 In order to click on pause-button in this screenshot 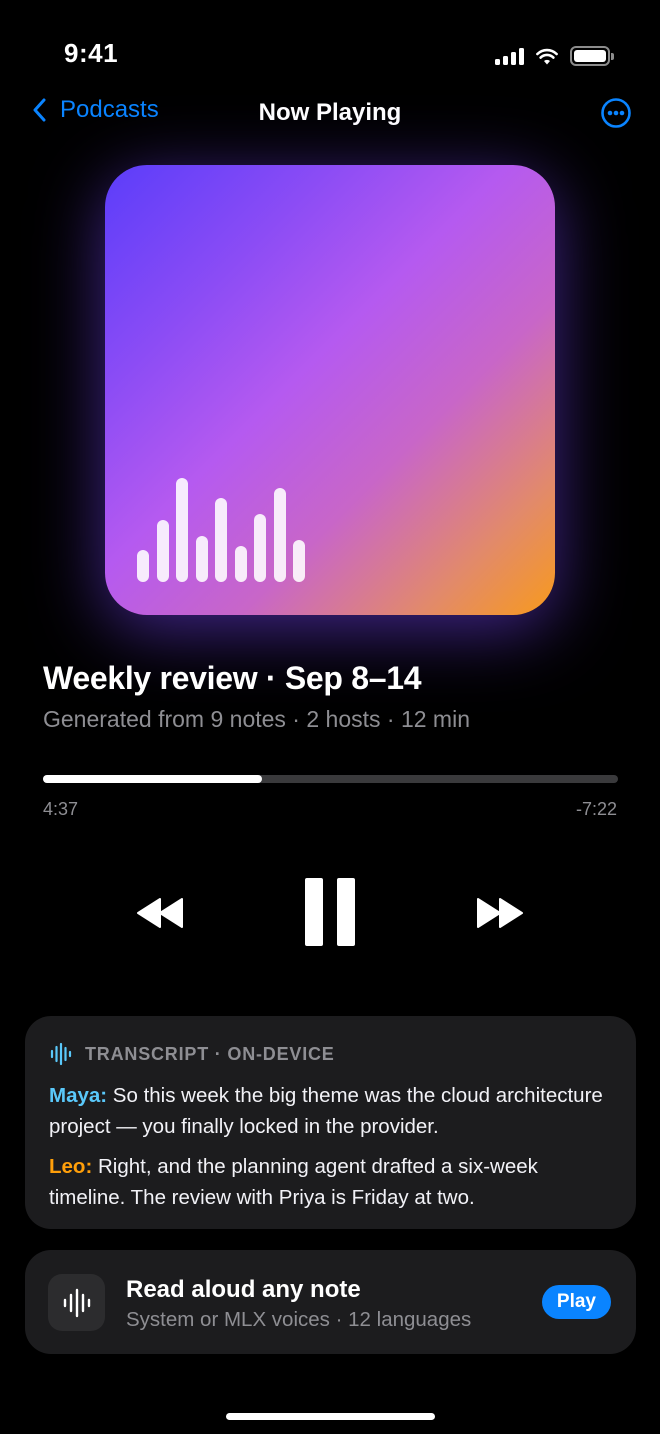, I will do `click(330, 912)`.